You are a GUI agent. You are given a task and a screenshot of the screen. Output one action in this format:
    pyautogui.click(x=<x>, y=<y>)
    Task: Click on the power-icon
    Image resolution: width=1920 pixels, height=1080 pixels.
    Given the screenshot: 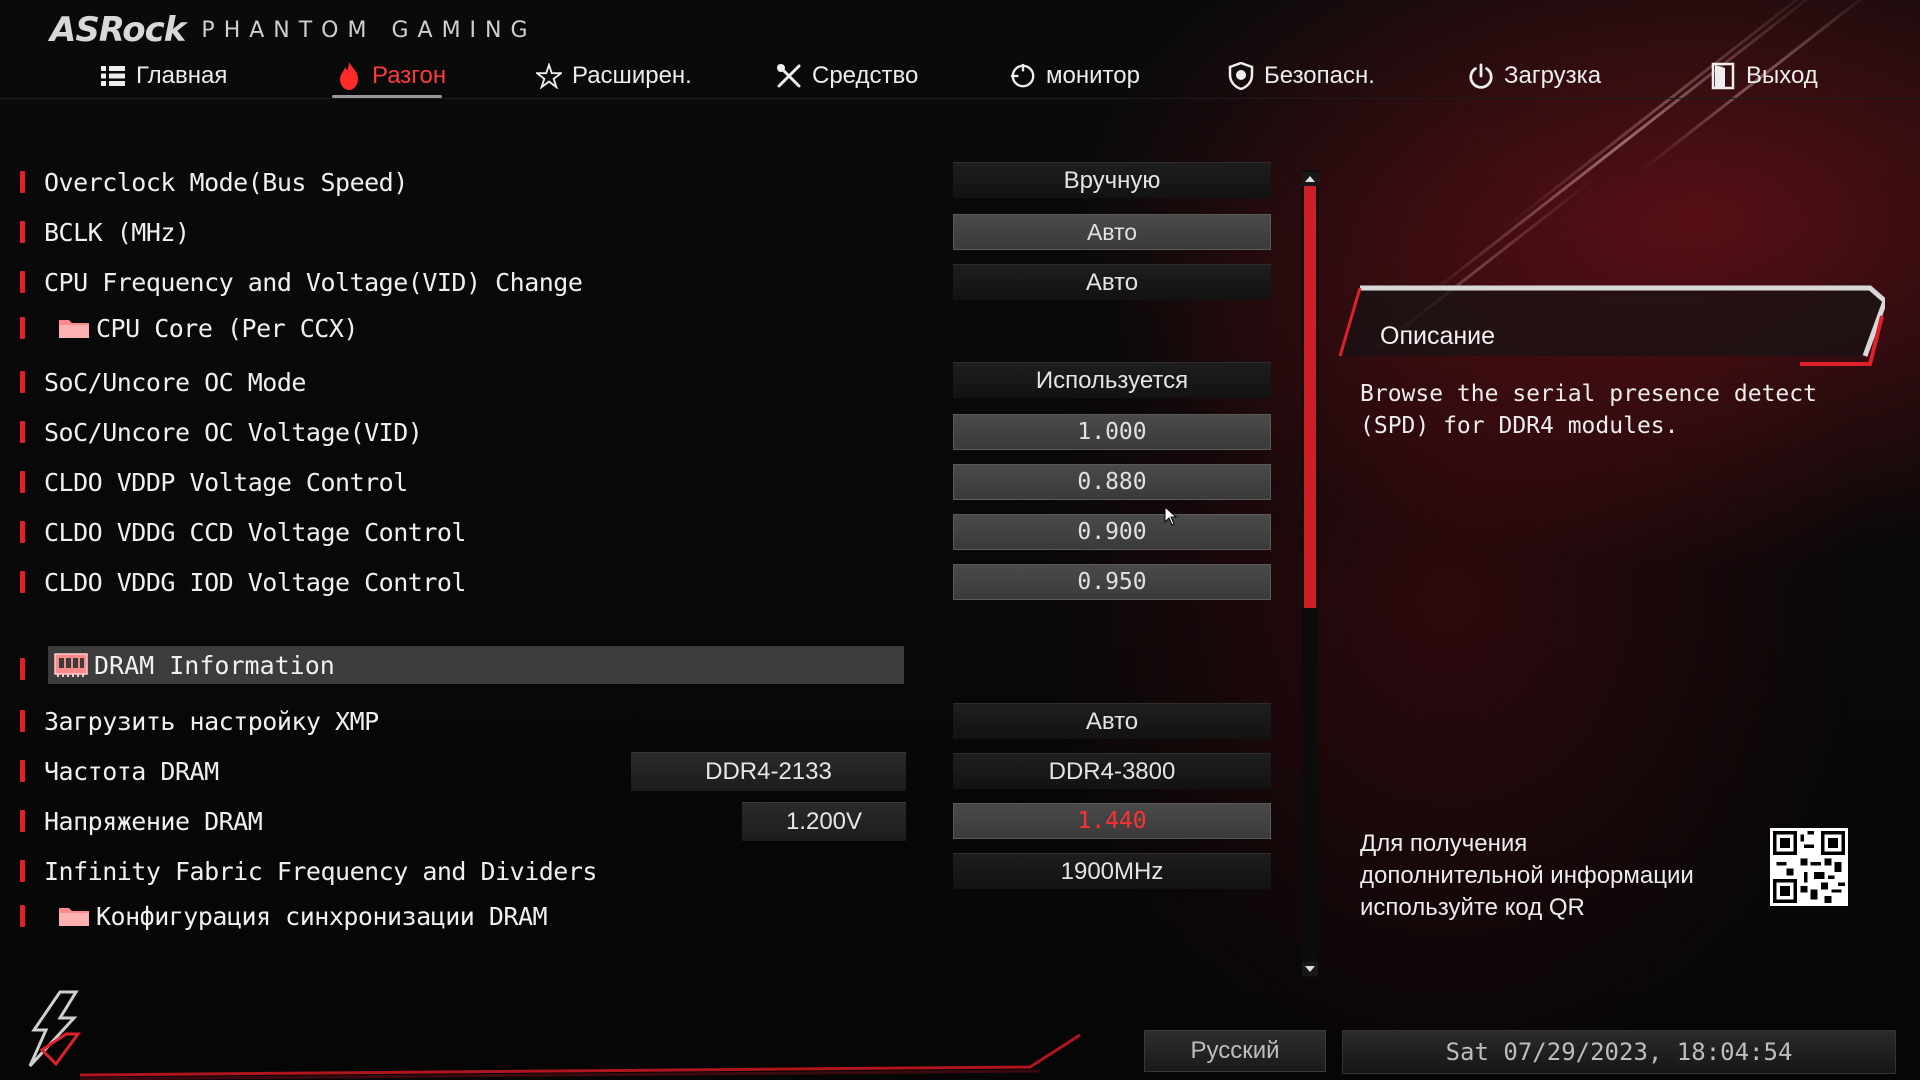 What is the action you would take?
    pyautogui.click(x=1481, y=76)
    